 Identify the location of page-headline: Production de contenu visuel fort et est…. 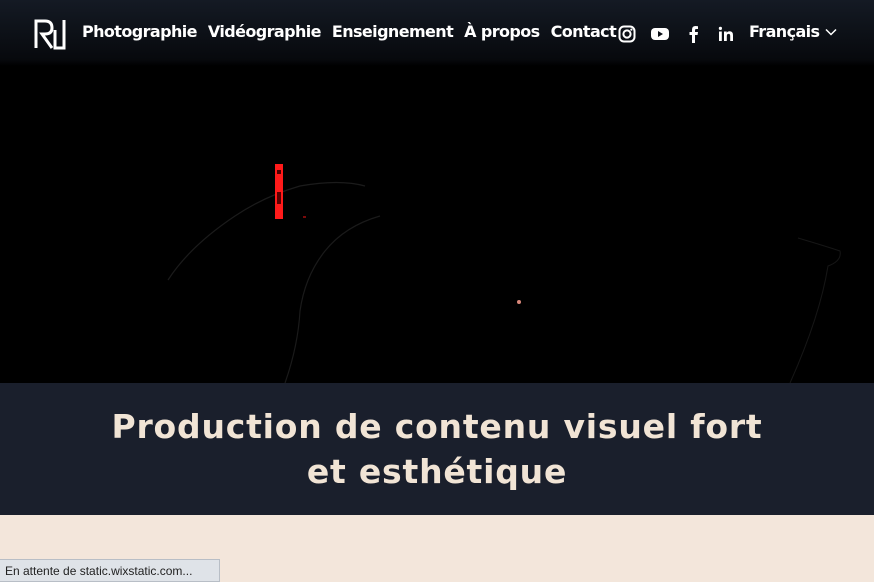
(436, 449).